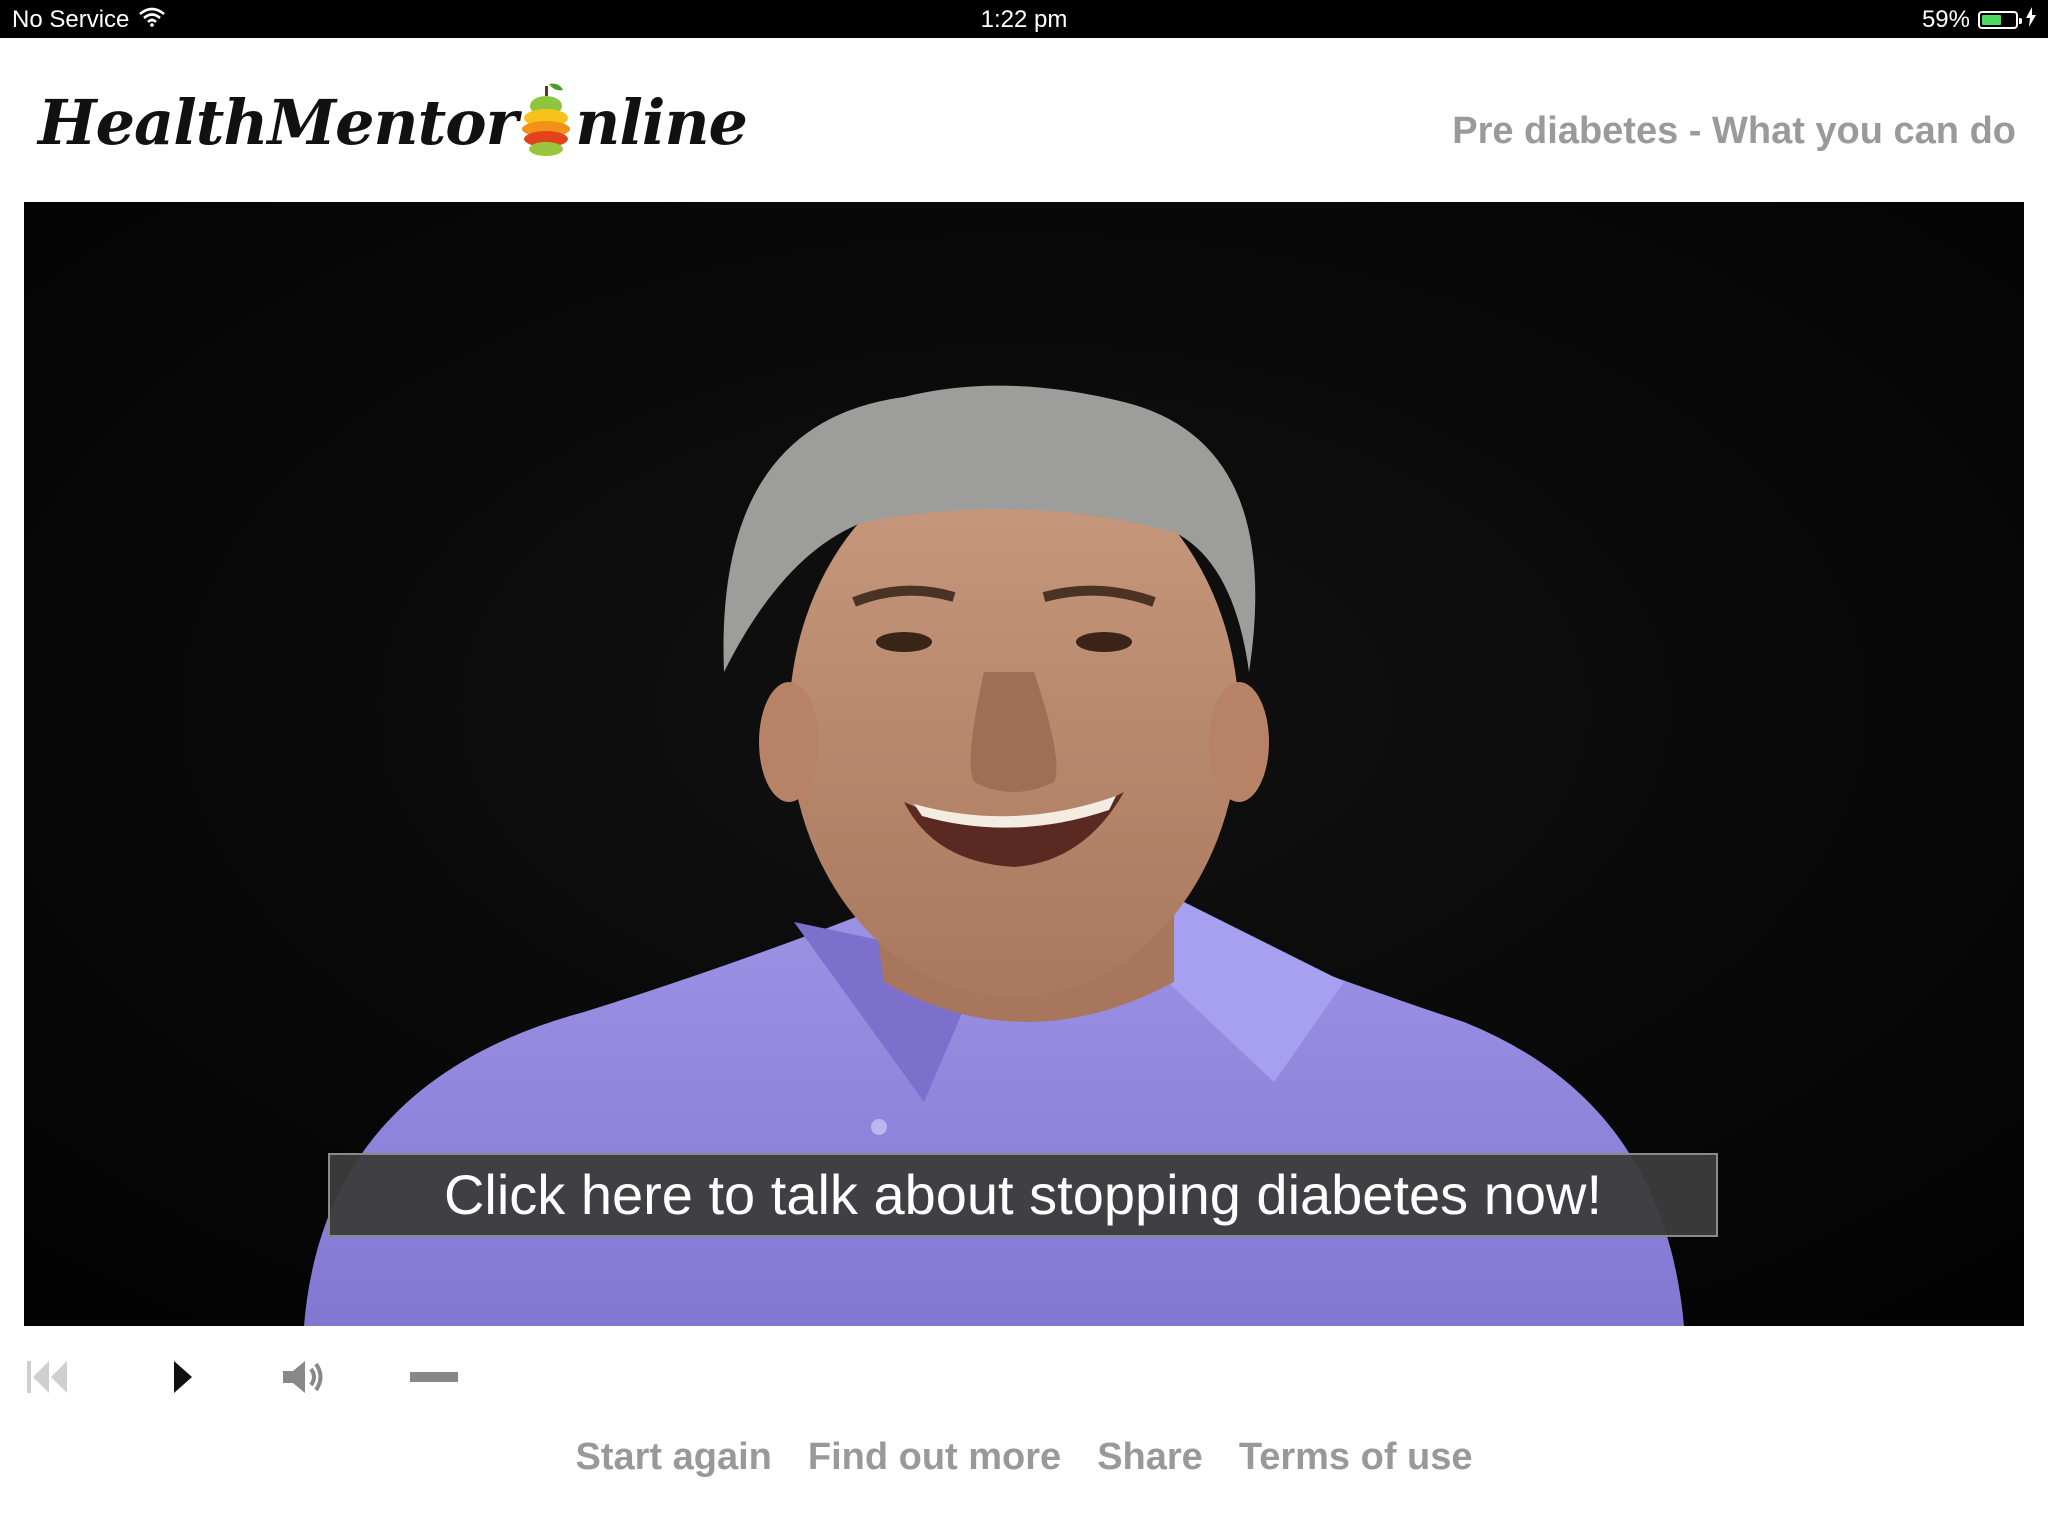 This screenshot has width=2048, height=1536. What do you see at coordinates (661, 122) in the screenshot?
I see `logo-text-part2: nline` at bounding box center [661, 122].